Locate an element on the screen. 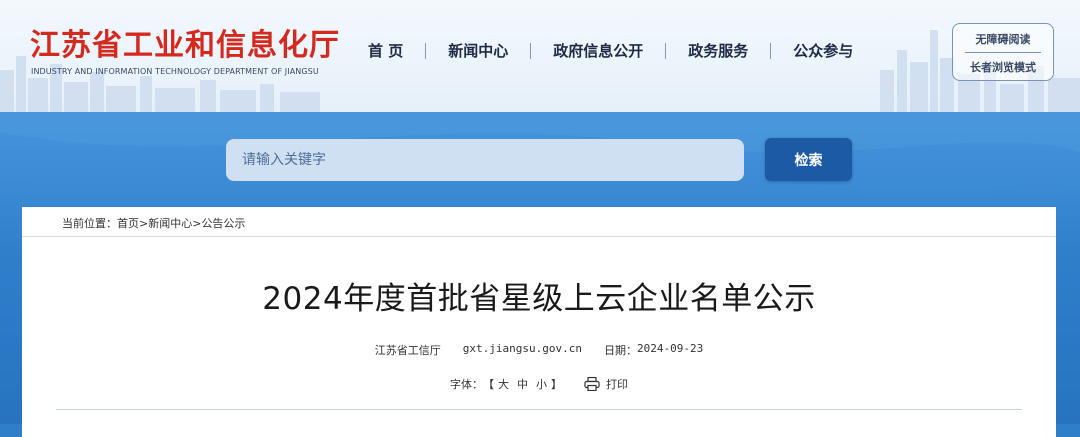 Image resolution: width=1080 pixels, height=437 pixels. print-label: 打印 is located at coordinates (617, 384).